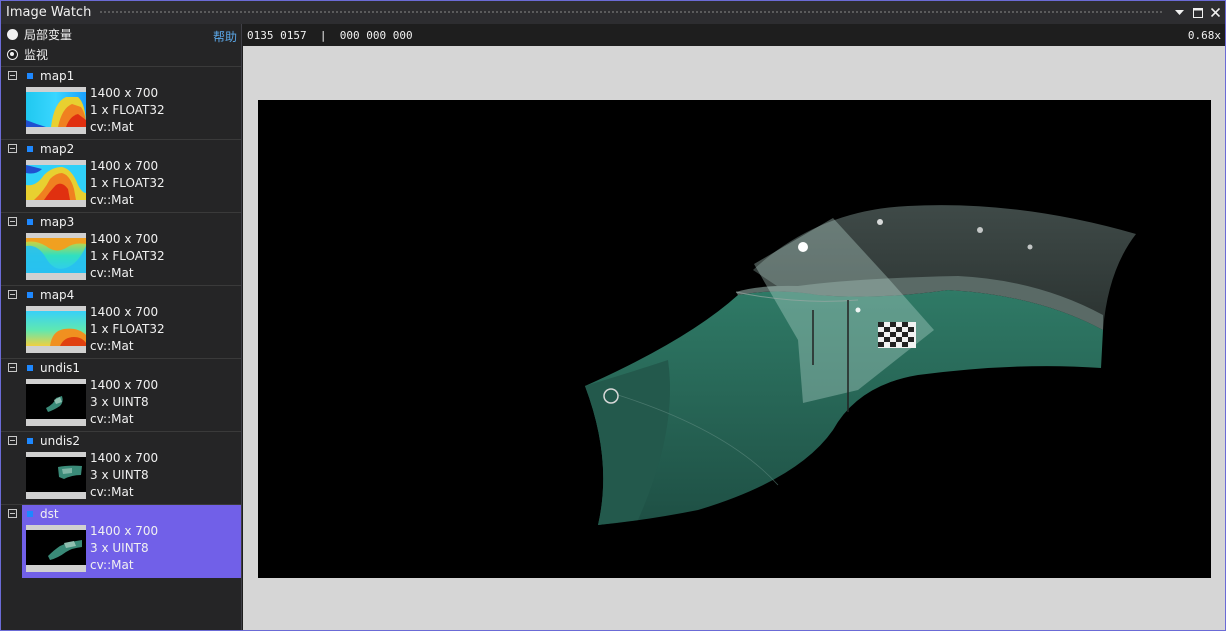  Describe the element at coordinates (225, 36) in the screenshot. I see `help-link: 帮助` at that location.